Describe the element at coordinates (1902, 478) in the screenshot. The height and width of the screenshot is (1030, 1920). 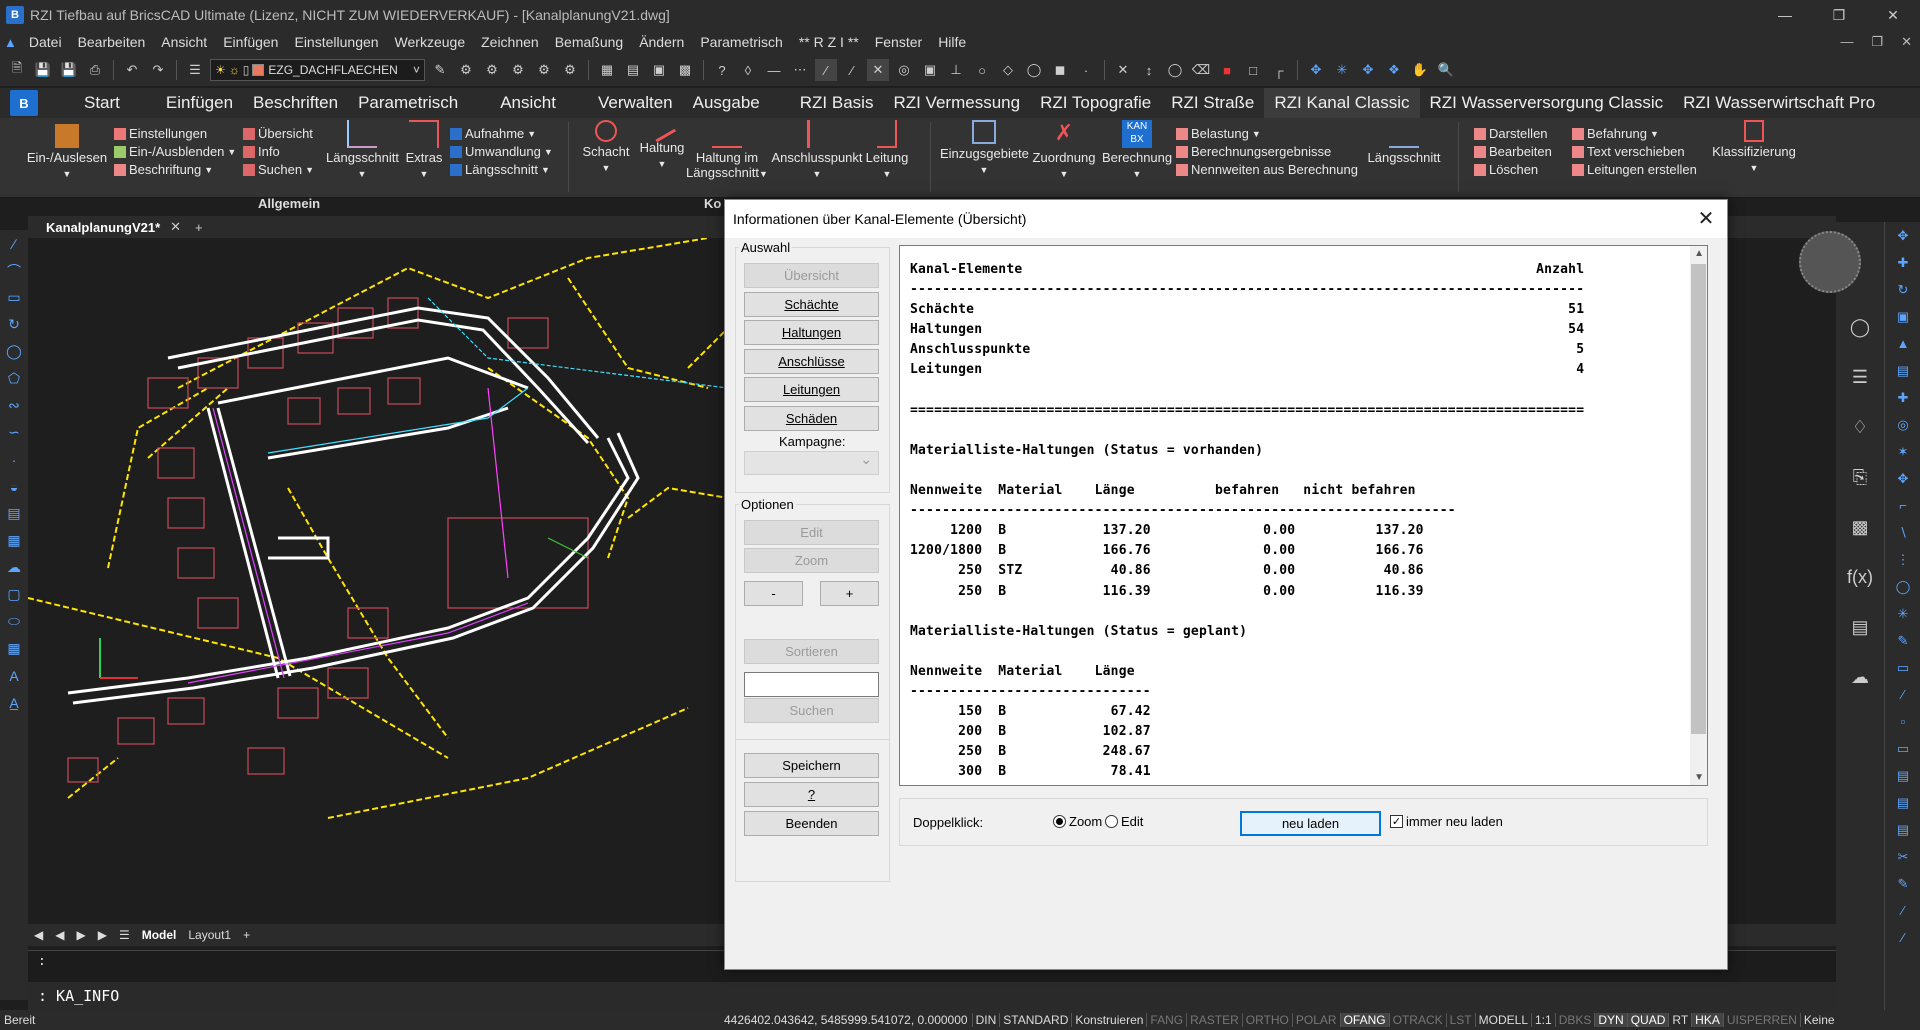
I see `extend-icon: ✥` at that location.